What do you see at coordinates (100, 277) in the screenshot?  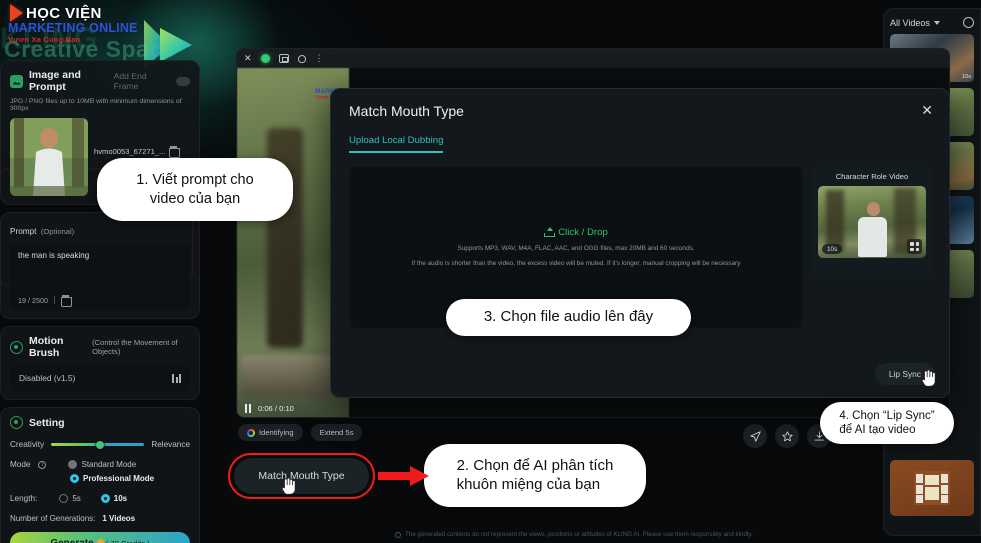 I see `prompt-input: the man is speaking 19 / 2500` at bounding box center [100, 277].